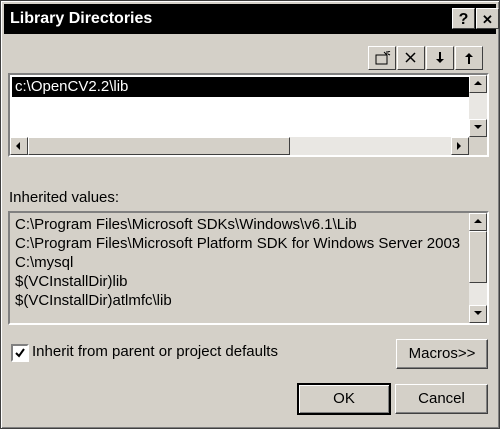  I want to click on scroll-left-button, so click(19, 146).